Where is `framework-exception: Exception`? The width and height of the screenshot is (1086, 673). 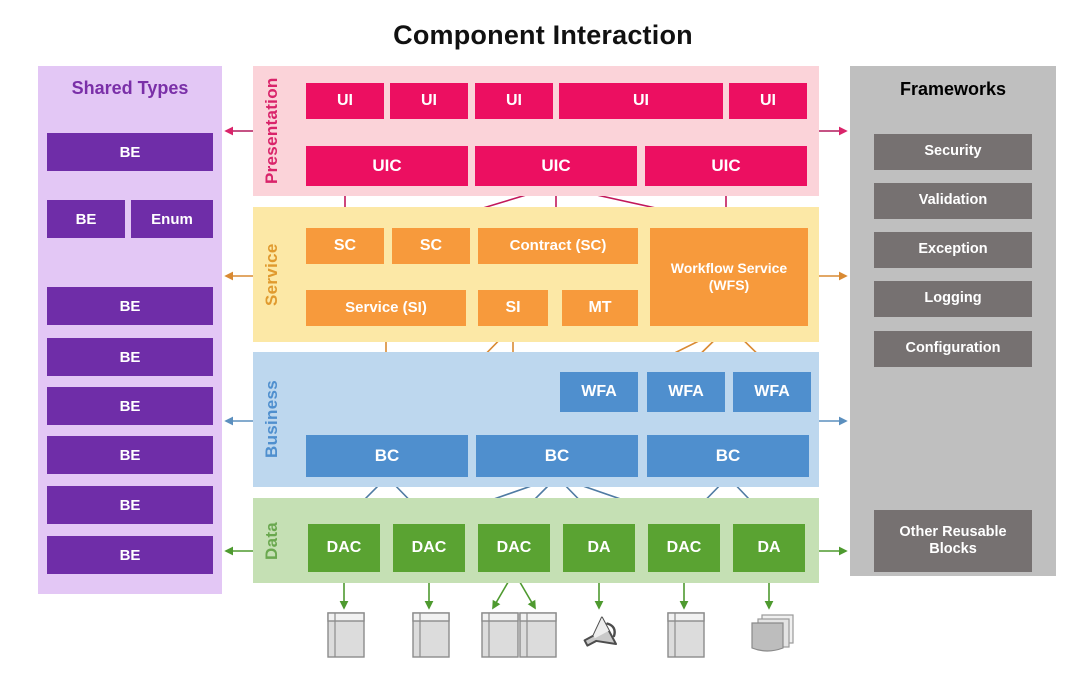
framework-exception: Exception is located at coordinates (953, 250).